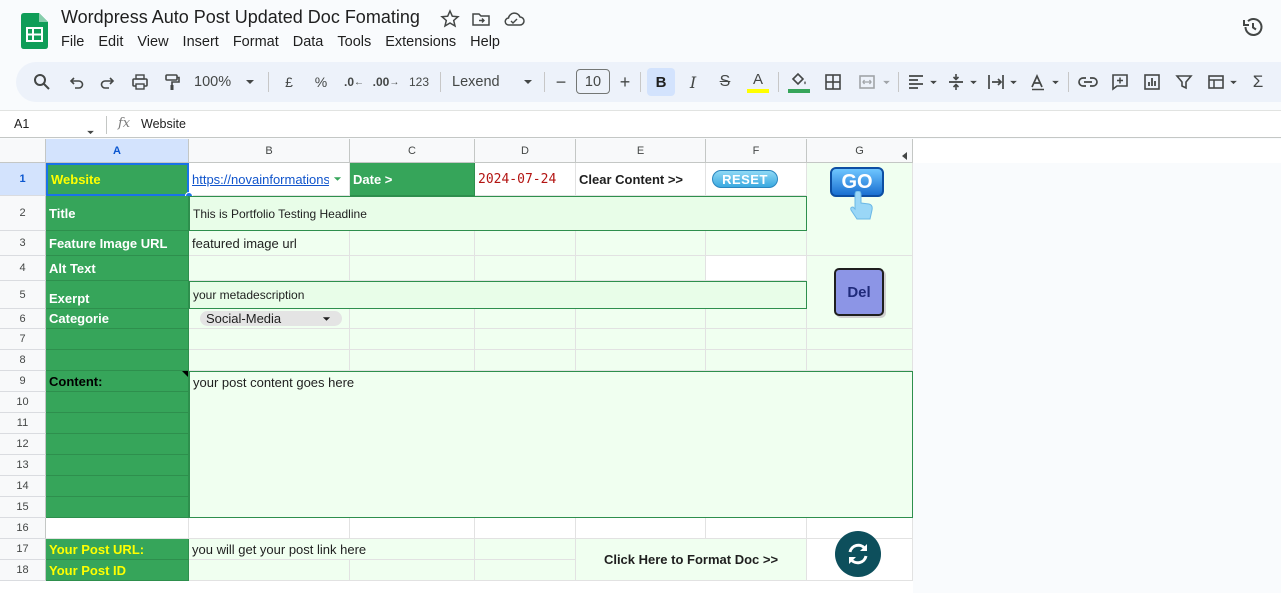 This screenshot has height=593, width=1281. I want to click on cell-b17: you will get your post link here, so click(332, 549).